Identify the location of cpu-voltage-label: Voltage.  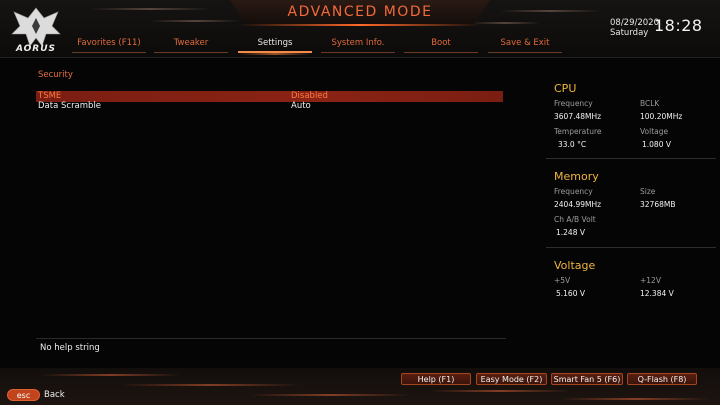
(654, 131).